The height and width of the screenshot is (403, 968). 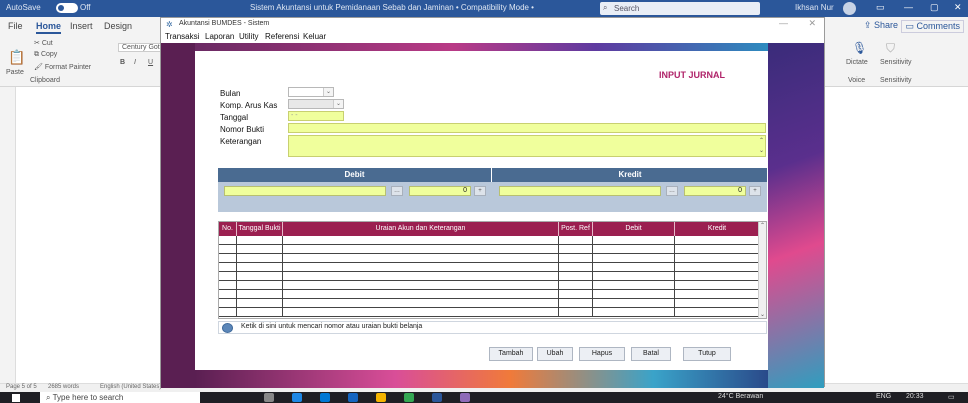 What do you see at coordinates (227, 328) in the screenshot?
I see `search-icon` at bounding box center [227, 328].